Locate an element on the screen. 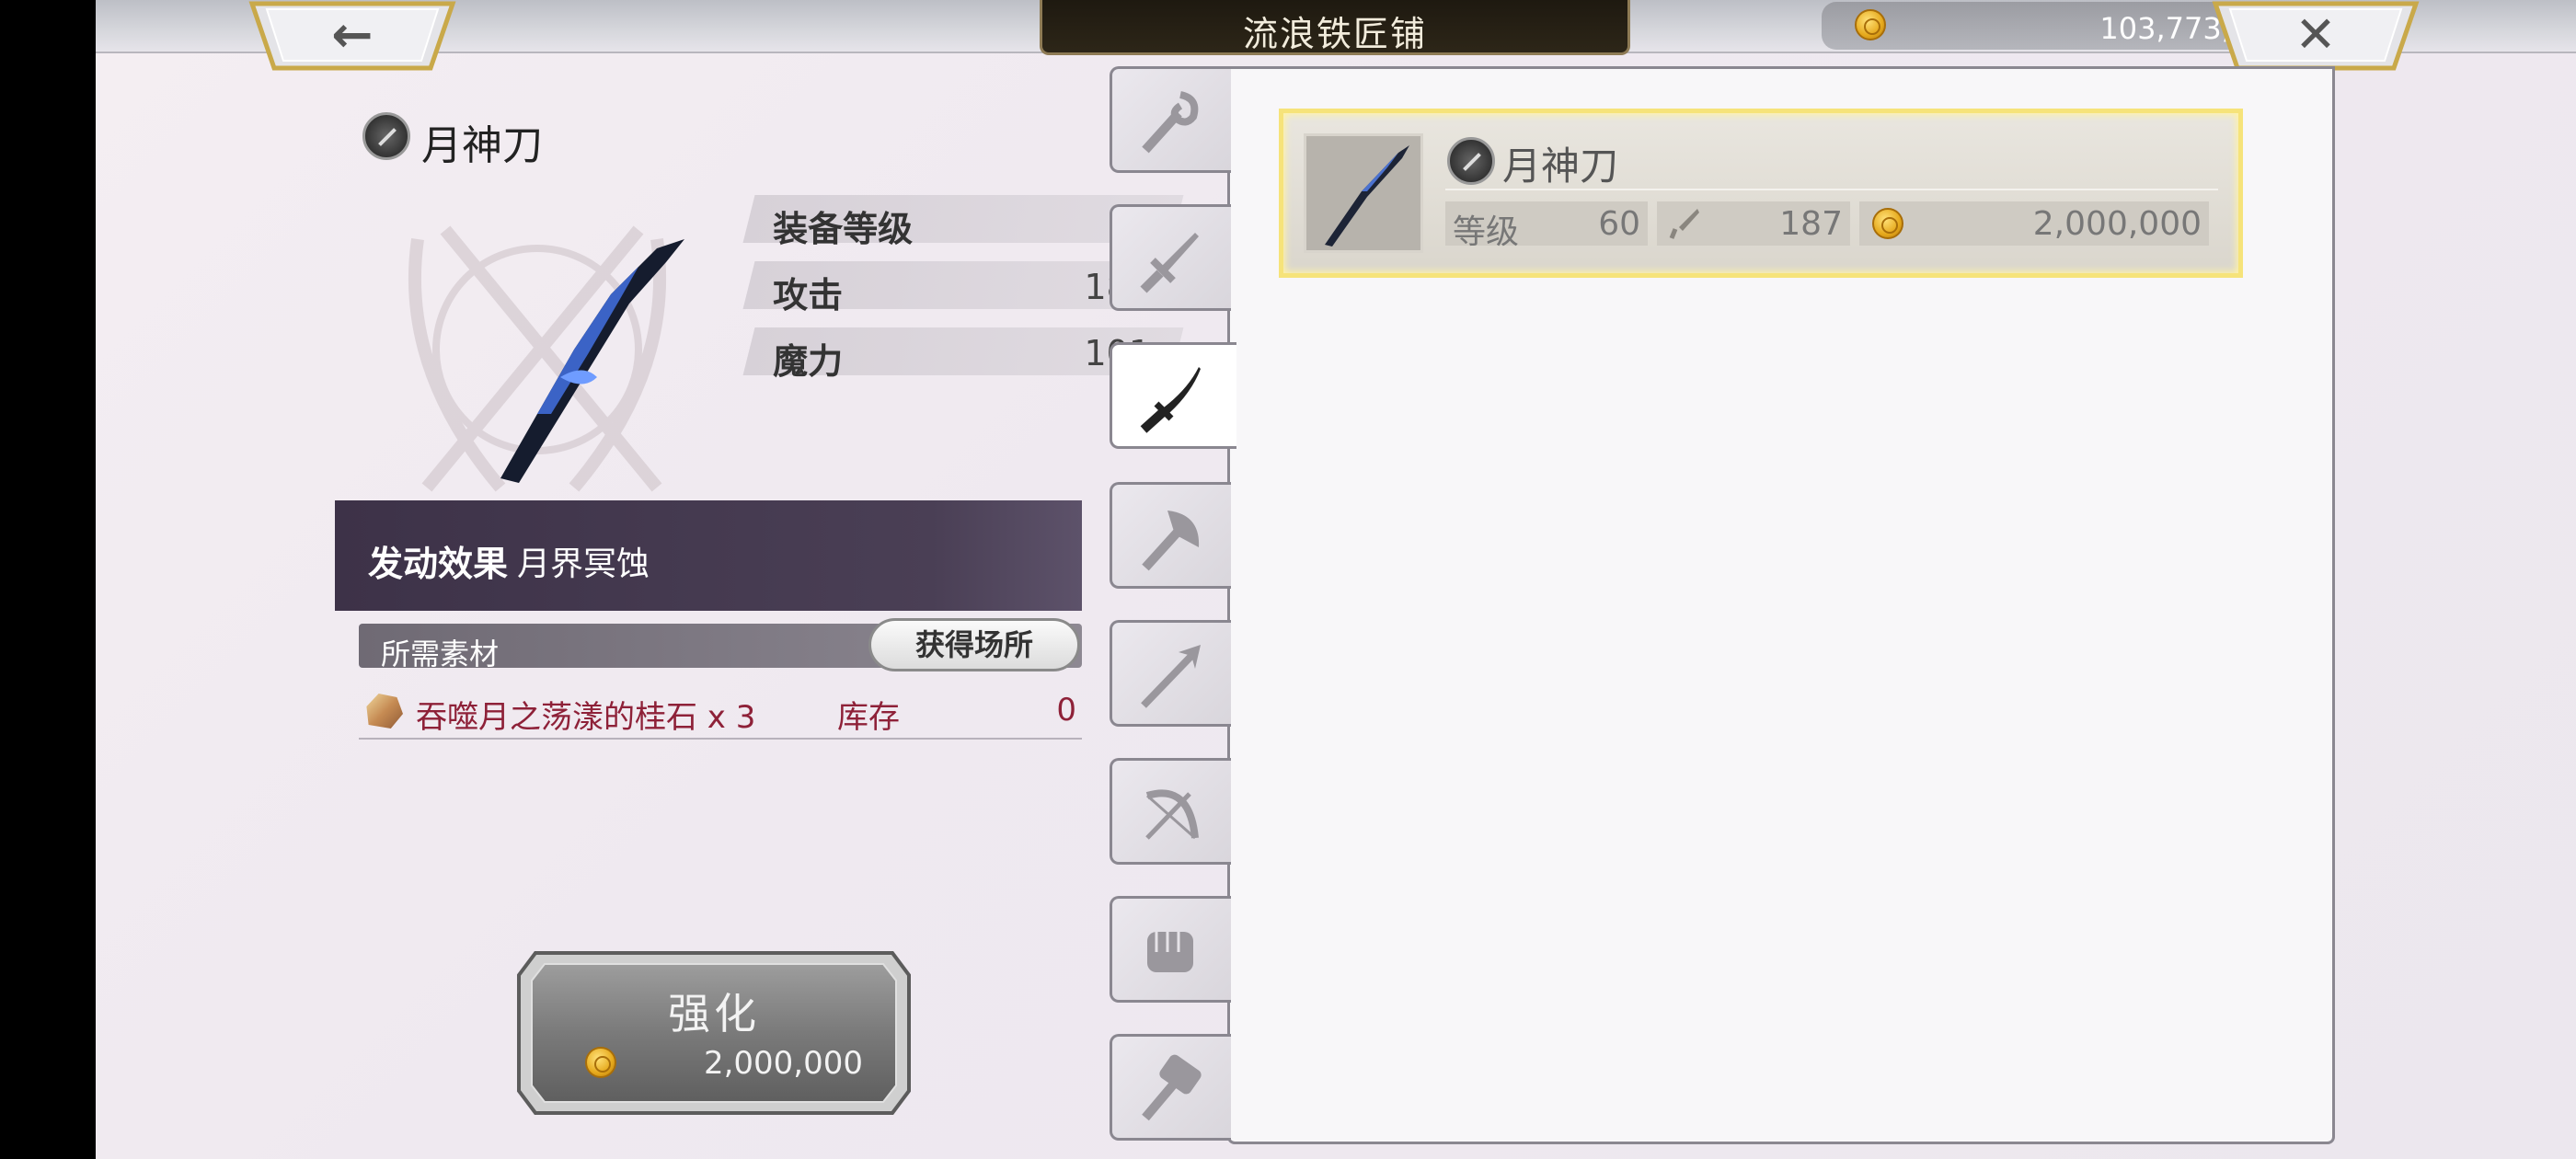 The width and height of the screenshot is (2576, 1159). spear-icon is located at coordinates (1171, 676).